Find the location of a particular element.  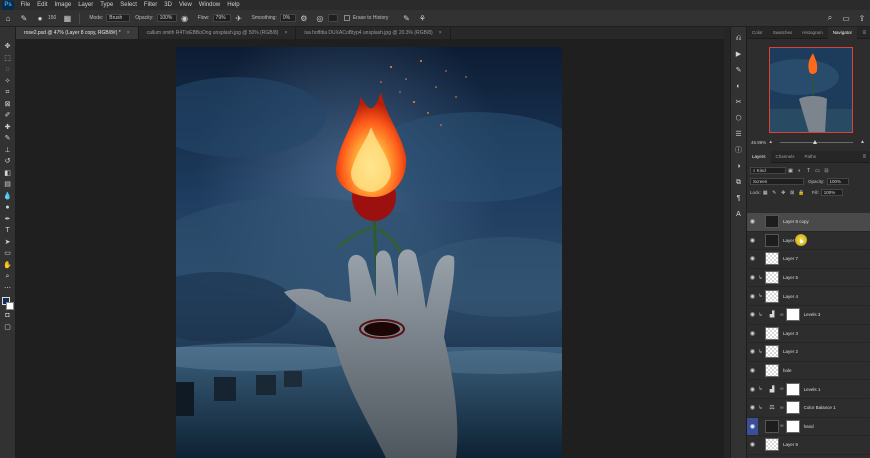

layer-row: ◉ ∞ hand is located at coordinates (808, 427).